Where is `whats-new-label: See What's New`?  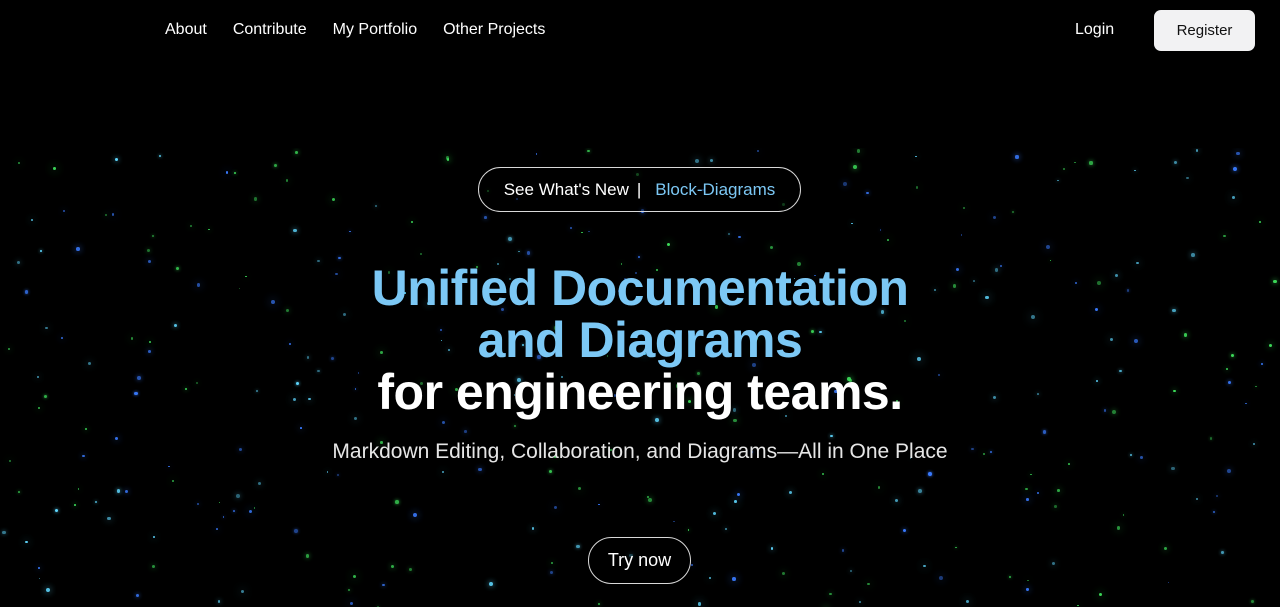
whats-new-label: See What's New is located at coordinates (566, 189).